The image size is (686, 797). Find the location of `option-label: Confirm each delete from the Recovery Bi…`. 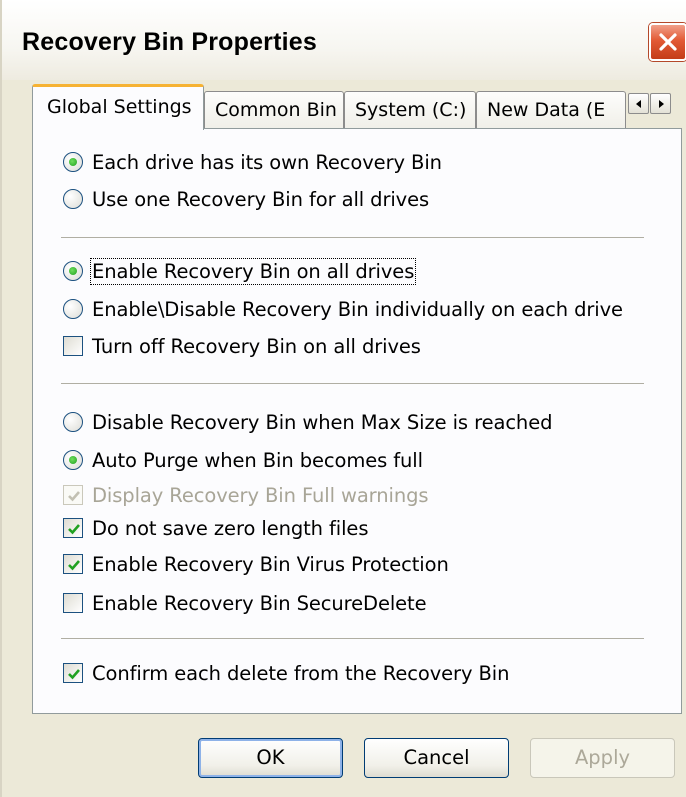

option-label: Confirm each delete from the Recovery Bi… is located at coordinates (301, 673).